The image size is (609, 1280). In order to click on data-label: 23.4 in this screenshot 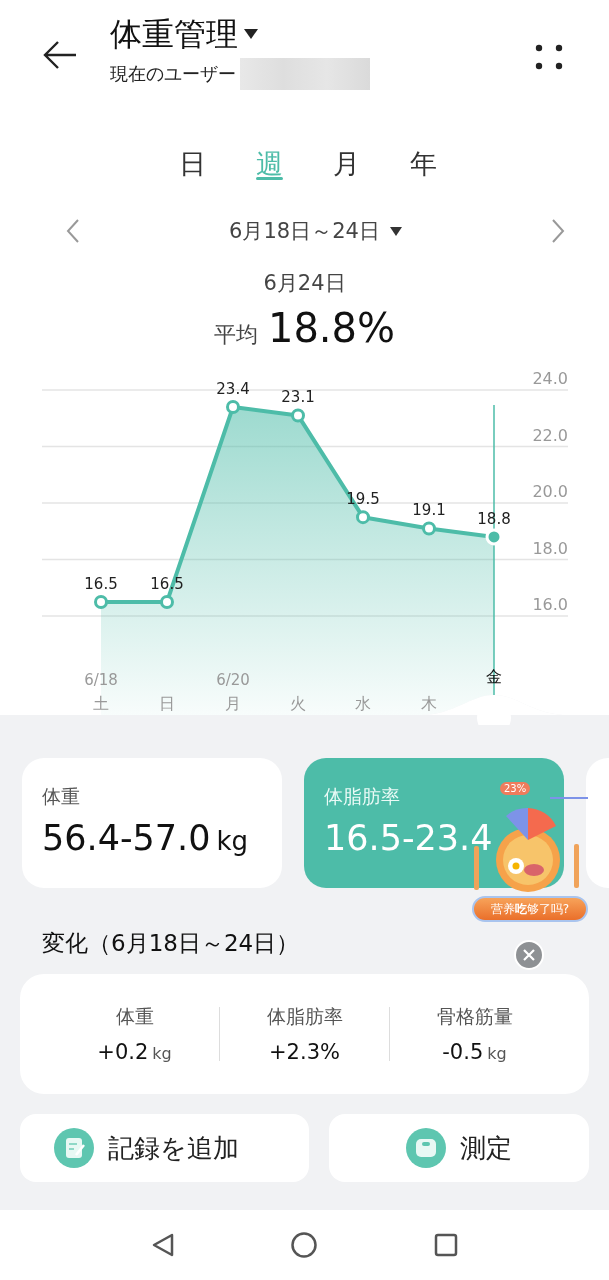, I will do `click(233, 388)`.